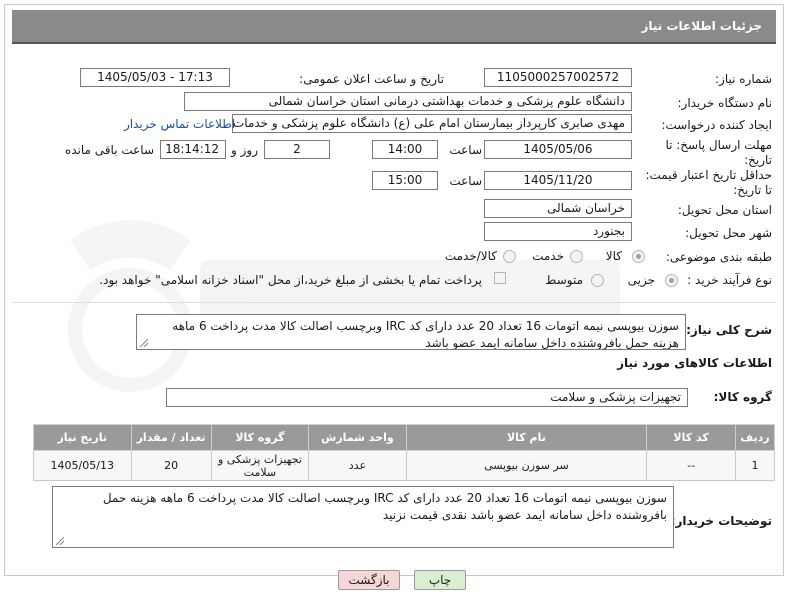 This screenshot has width=788, height=606. Describe the element at coordinates (755, 437) in the screenshot. I see `col-row-number: ردیف` at that location.